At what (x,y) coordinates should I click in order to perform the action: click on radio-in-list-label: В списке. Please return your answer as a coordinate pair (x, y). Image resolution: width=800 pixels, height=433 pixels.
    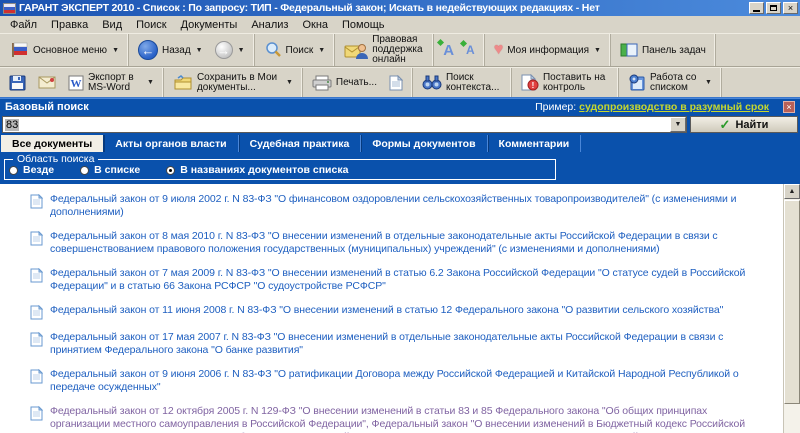
    Looking at the image, I should click on (117, 170).